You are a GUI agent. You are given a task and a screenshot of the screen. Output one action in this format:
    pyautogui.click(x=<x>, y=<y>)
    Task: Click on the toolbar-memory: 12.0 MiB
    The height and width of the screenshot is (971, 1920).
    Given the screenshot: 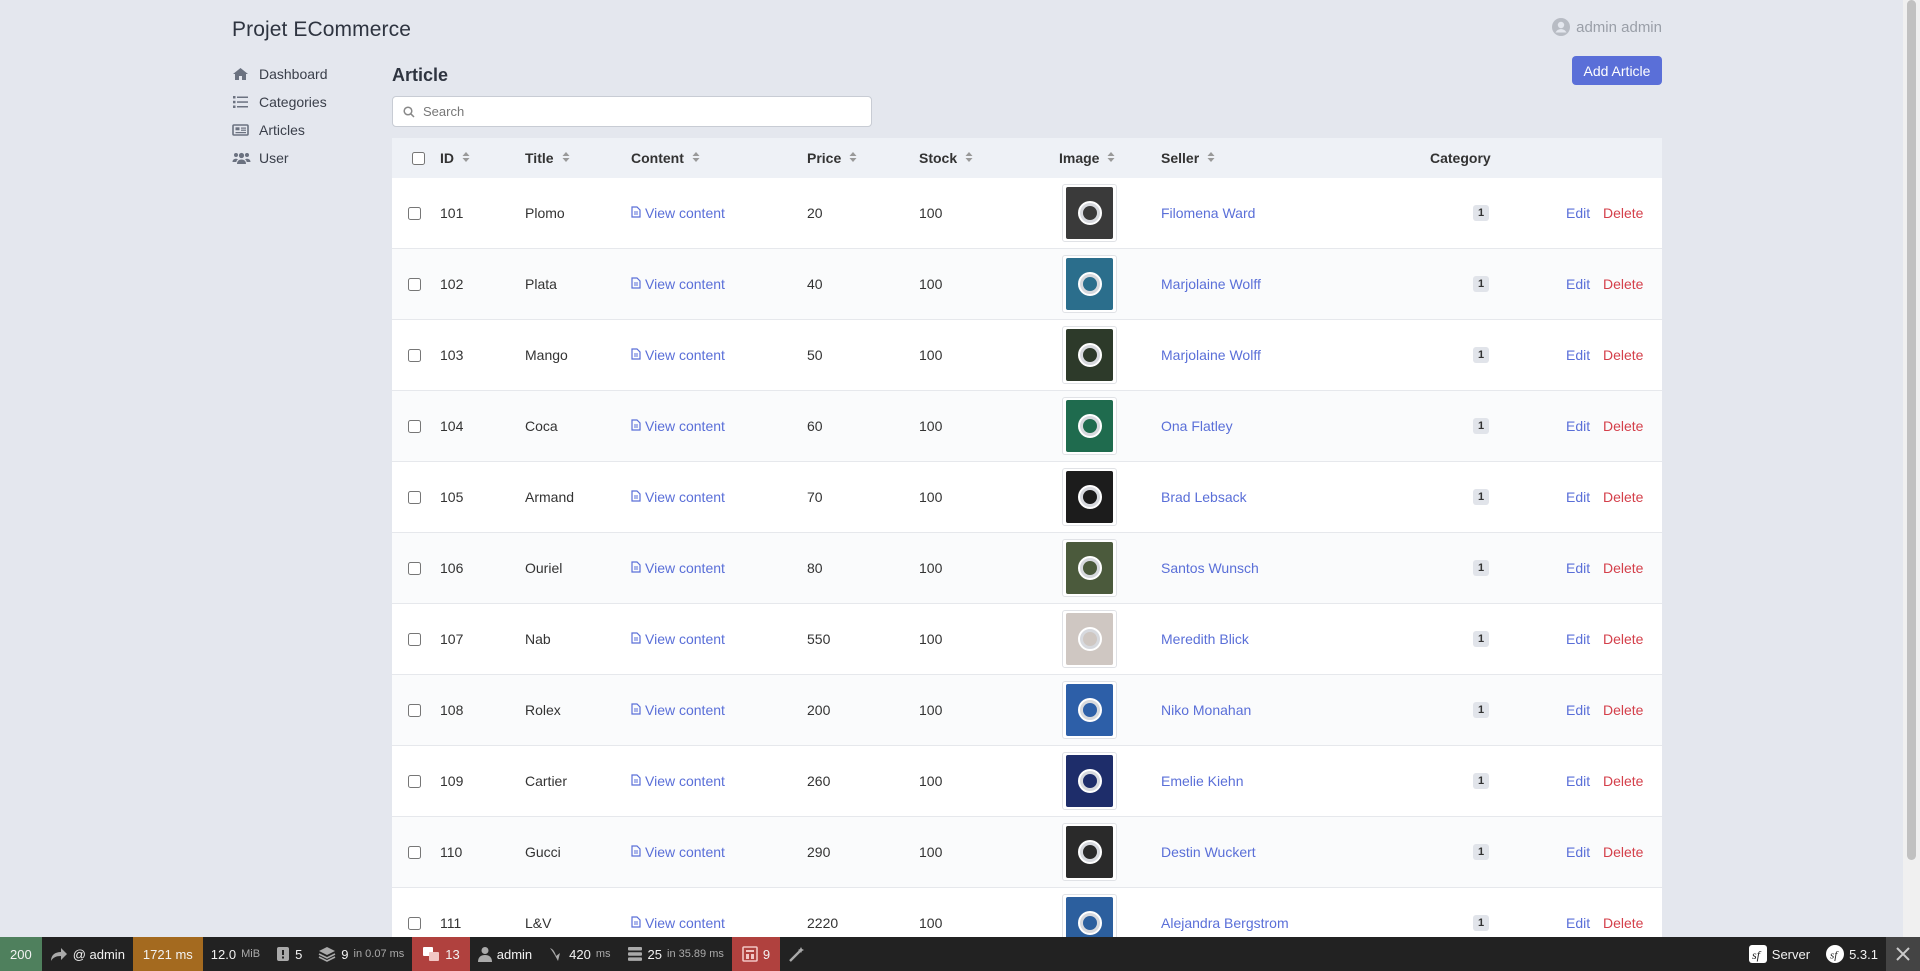 What is the action you would take?
    pyautogui.click(x=235, y=954)
    